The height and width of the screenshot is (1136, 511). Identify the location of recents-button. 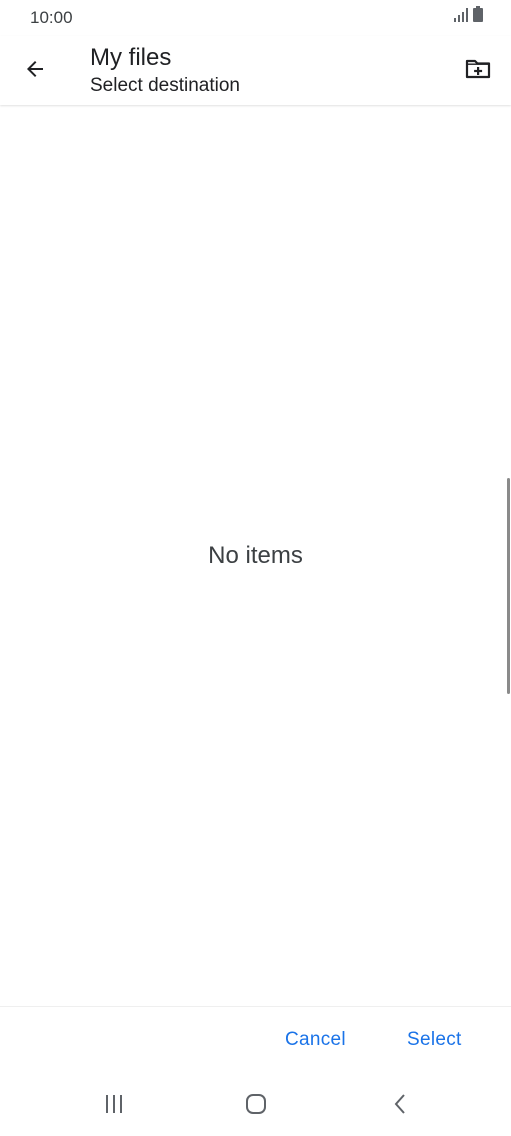
(114, 1106).